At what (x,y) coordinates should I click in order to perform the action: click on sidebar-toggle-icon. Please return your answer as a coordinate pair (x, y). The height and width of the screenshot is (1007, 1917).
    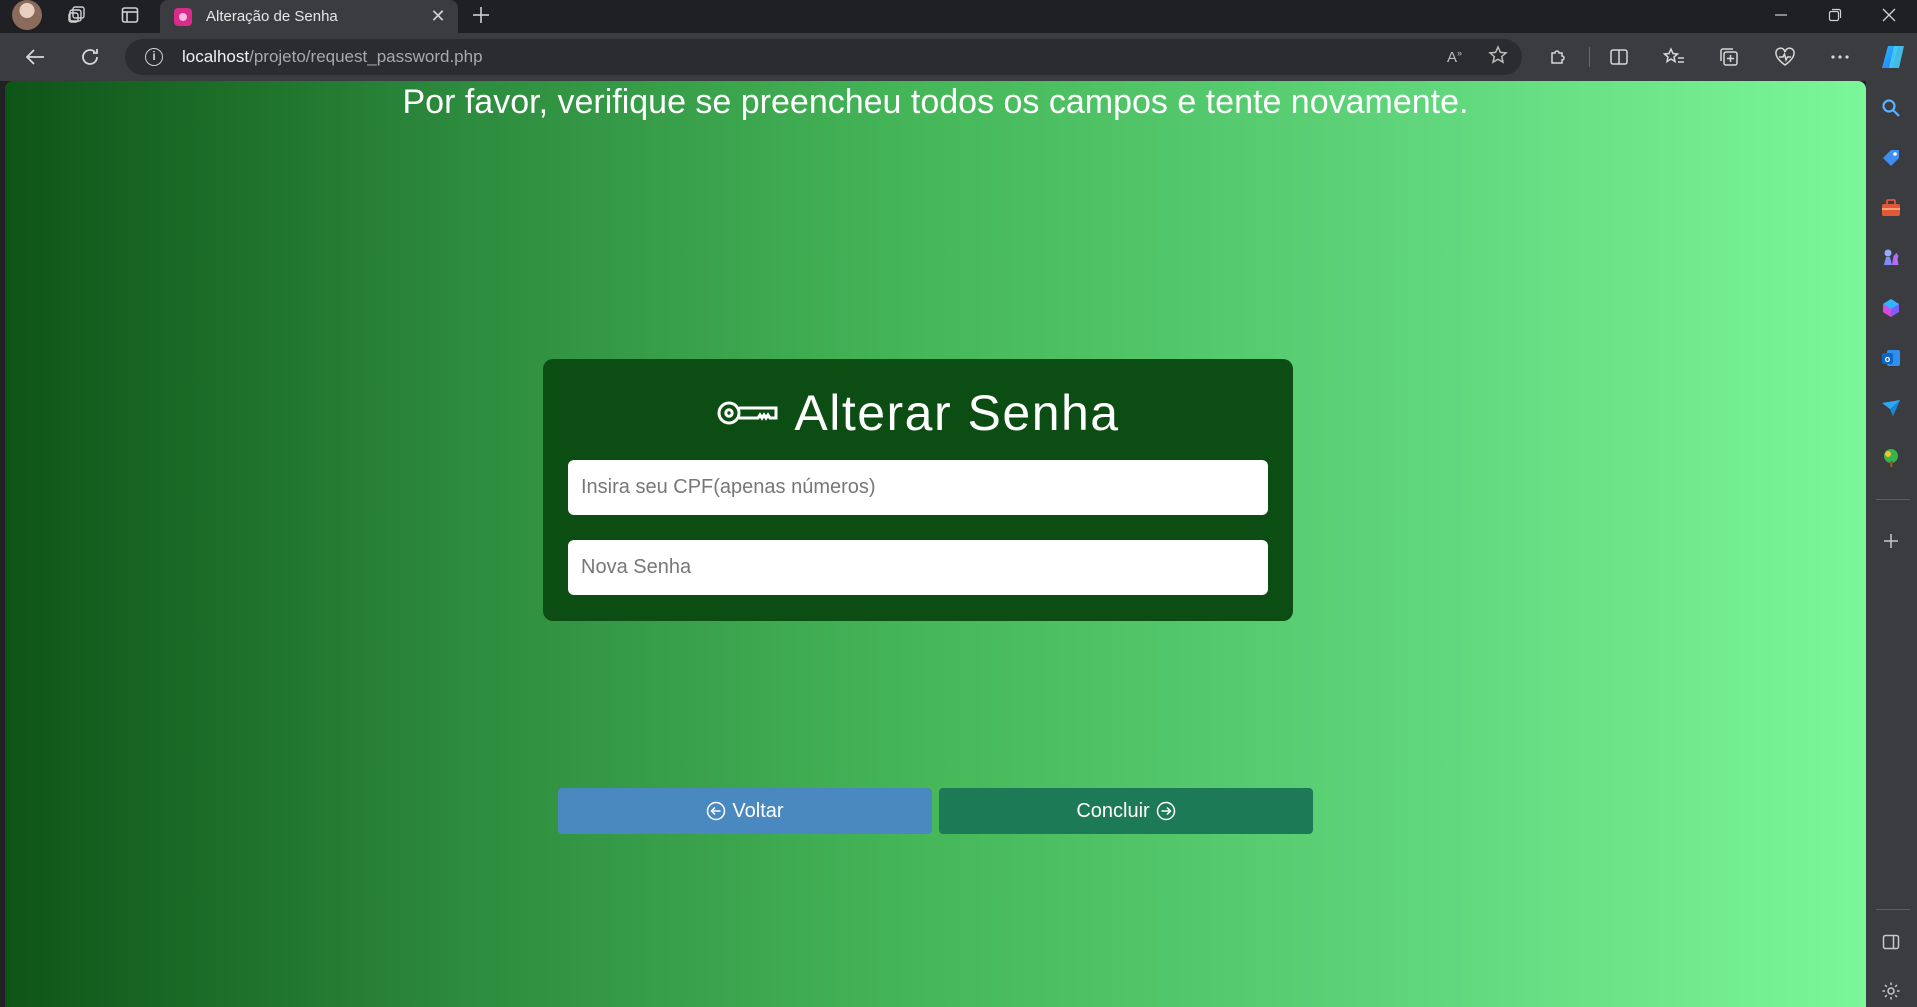
    Looking at the image, I should click on (1891, 942).